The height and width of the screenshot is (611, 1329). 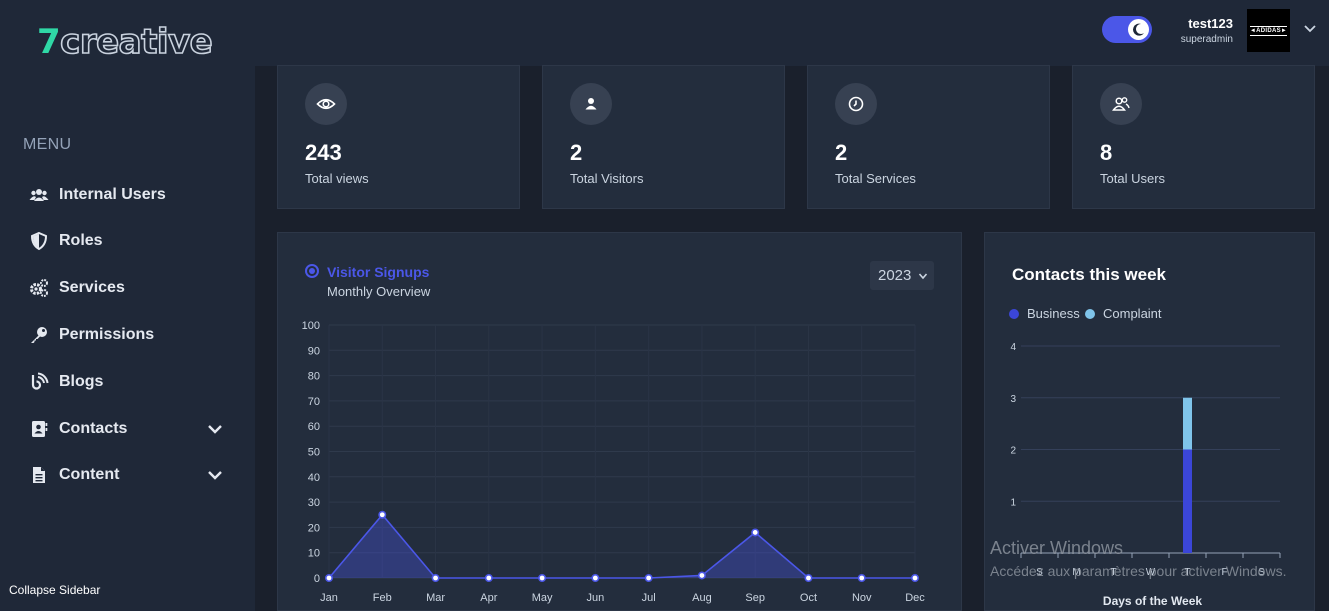 I want to click on x-tick-label: Dec, so click(x=915, y=598).